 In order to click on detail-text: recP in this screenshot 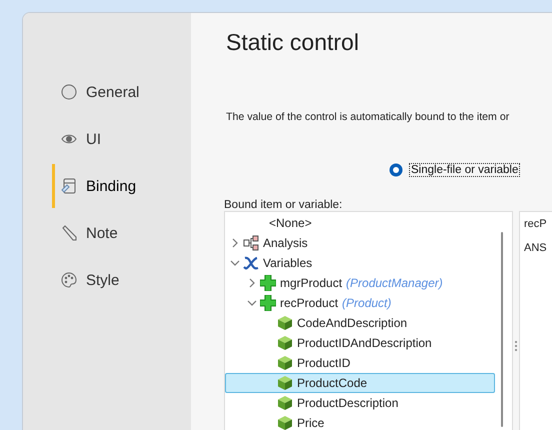, I will do `click(536, 224)`.